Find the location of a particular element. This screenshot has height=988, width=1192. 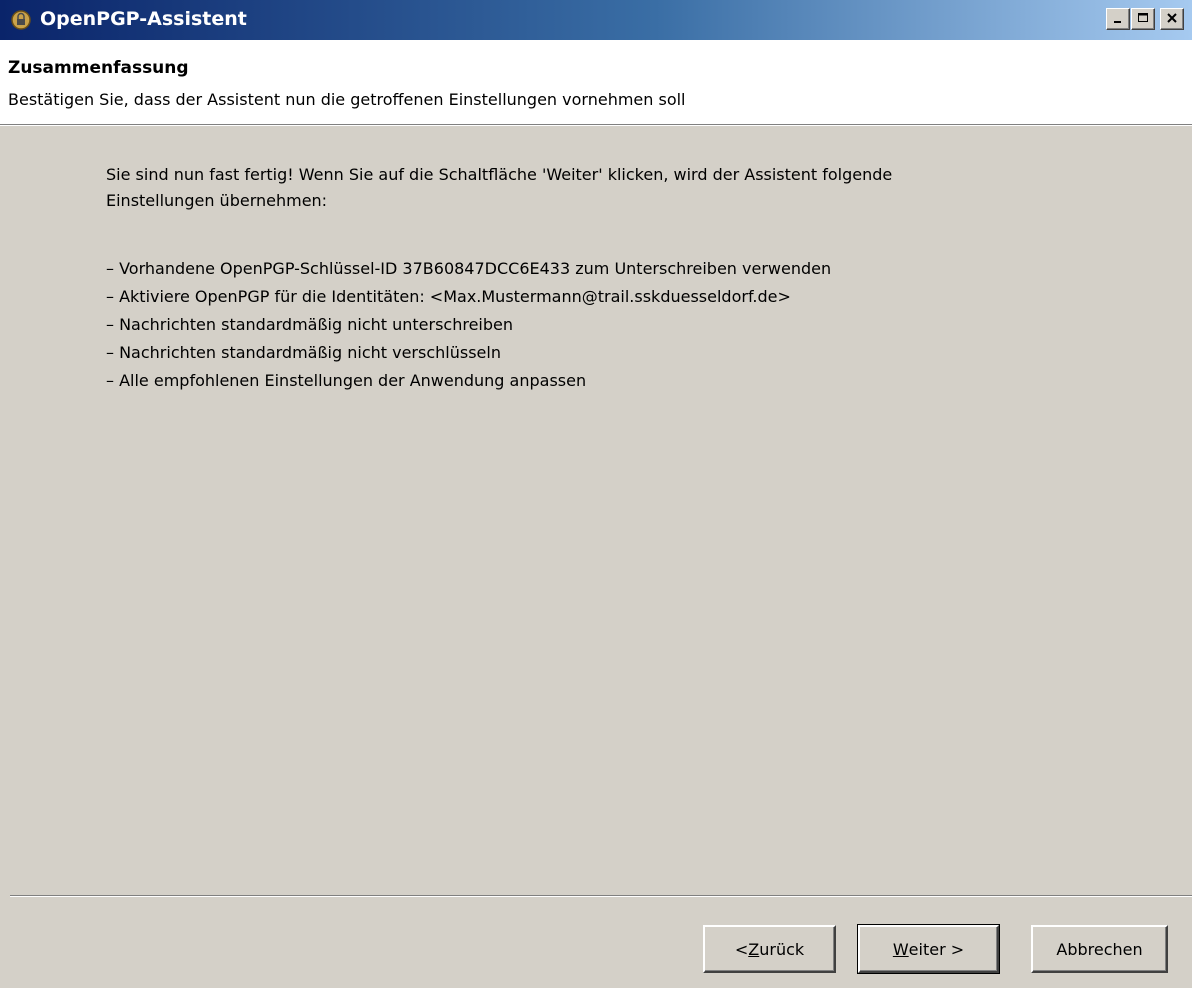

back-label-prefix: < is located at coordinates (741, 949).